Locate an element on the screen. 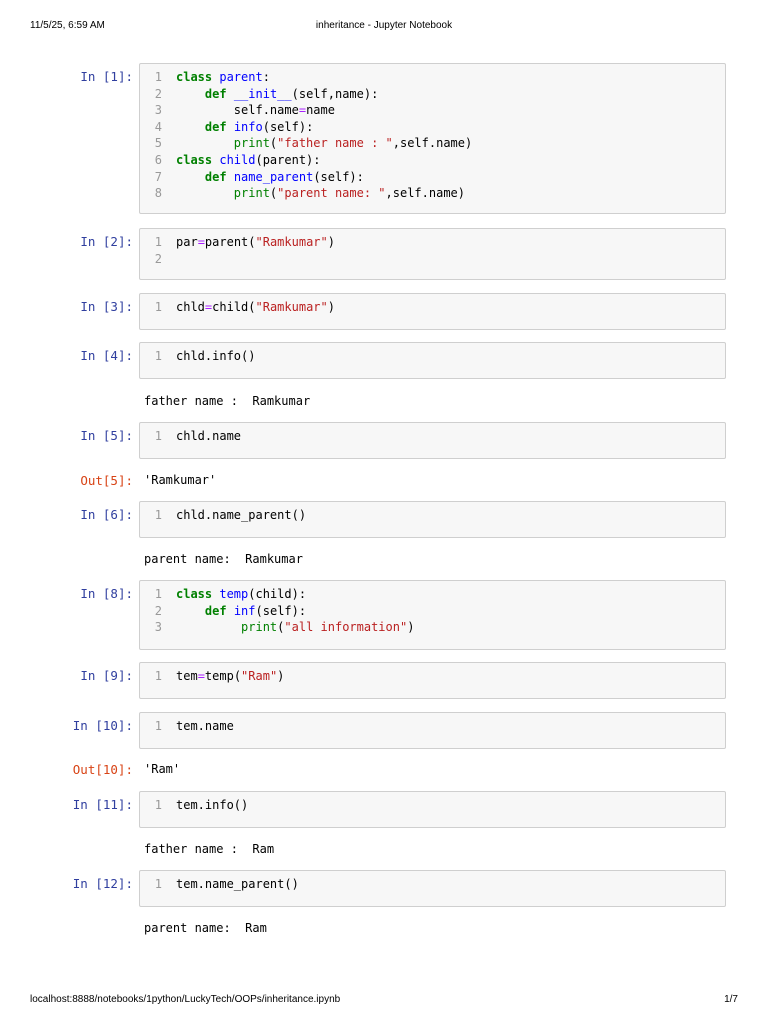 The height and width of the screenshot is (1024, 768). code-line: 1 tem.info() is located at coordinates (432, 805).